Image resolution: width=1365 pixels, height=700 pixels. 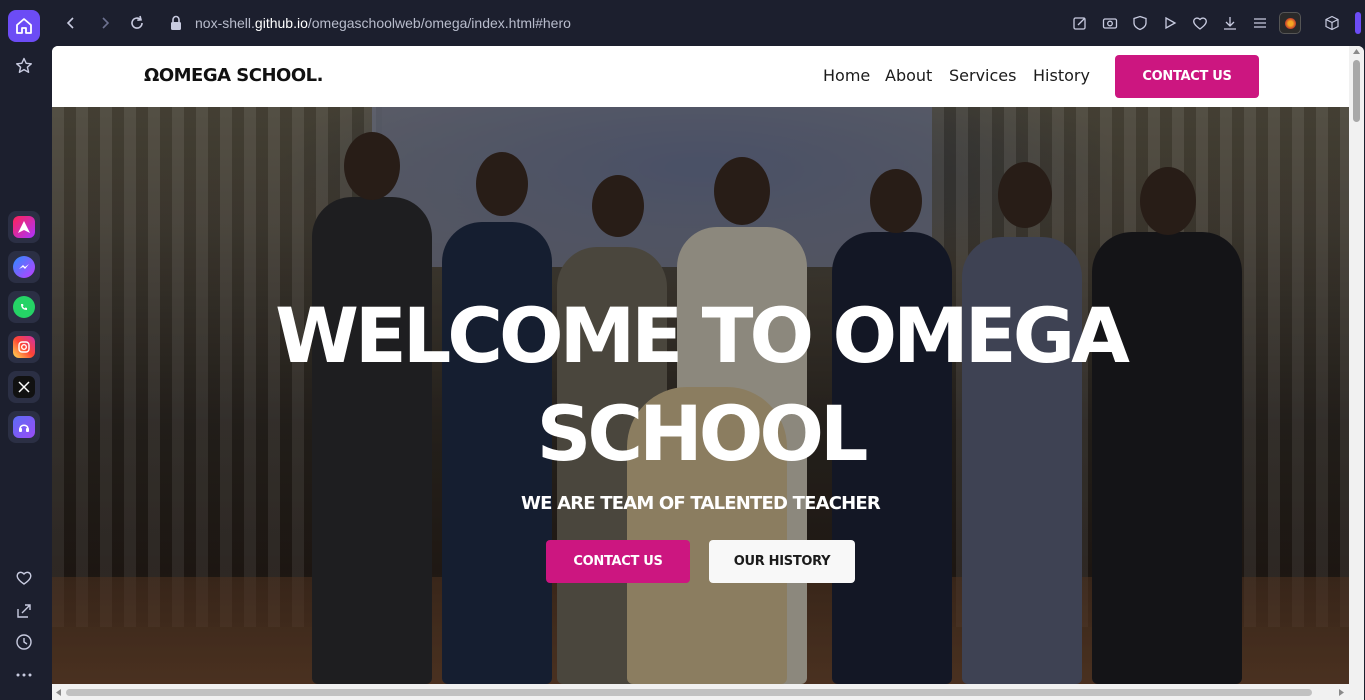 What do you see at coordinates (105, 23) in the screenshot?
I see `forward-icon` at bounding box center [105, 23].